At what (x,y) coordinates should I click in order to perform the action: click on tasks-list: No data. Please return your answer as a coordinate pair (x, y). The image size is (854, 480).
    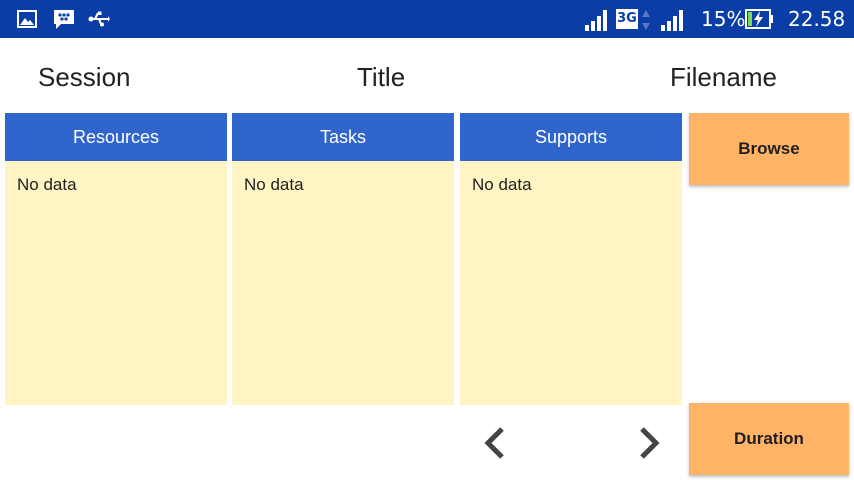
    Looking at the image, I should click on (343, 283).